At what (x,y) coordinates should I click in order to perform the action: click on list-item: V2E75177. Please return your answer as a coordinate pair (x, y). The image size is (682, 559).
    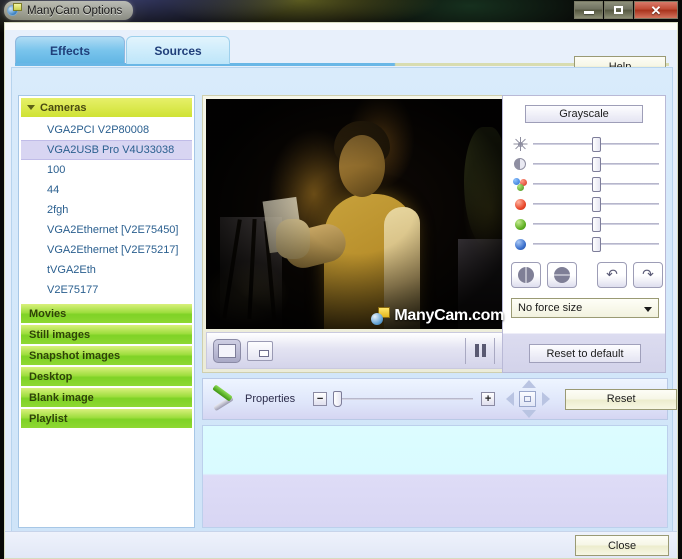
    Looking at the image, I should click on (106, 290).